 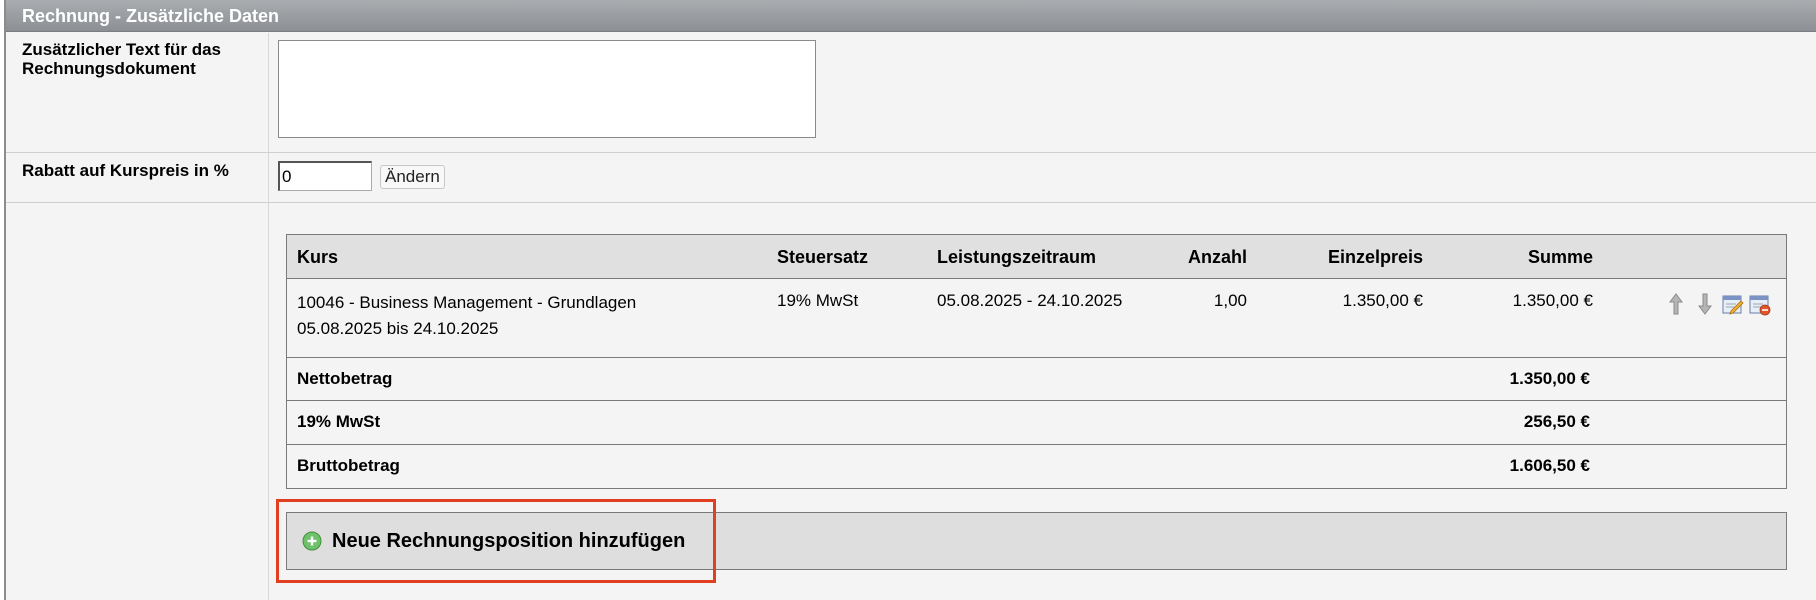 What do you see at coordinates (1705, 304) in the screenshot?
I see `arrow-down-icon` at bounding box center [1705, 304].